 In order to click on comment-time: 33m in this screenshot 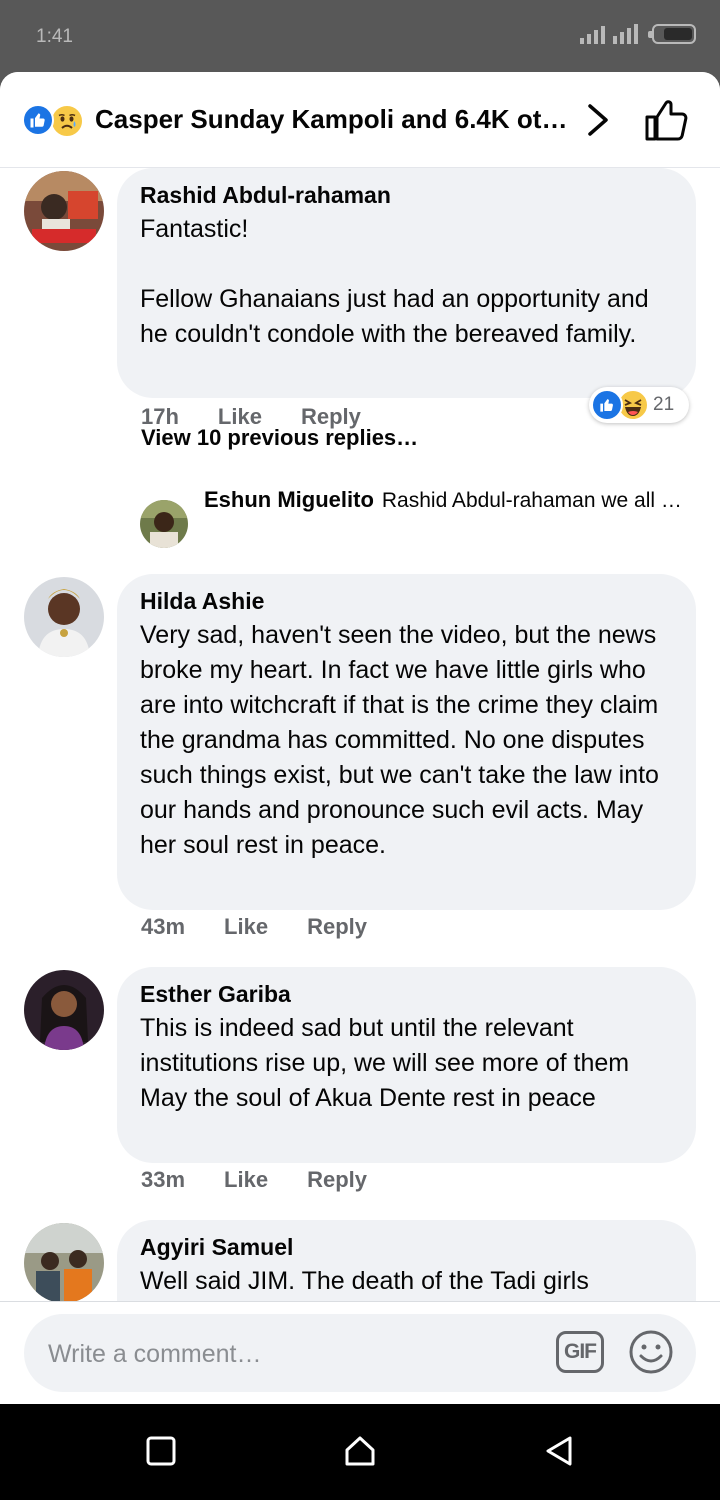, I will do `click(163, 1180)`.